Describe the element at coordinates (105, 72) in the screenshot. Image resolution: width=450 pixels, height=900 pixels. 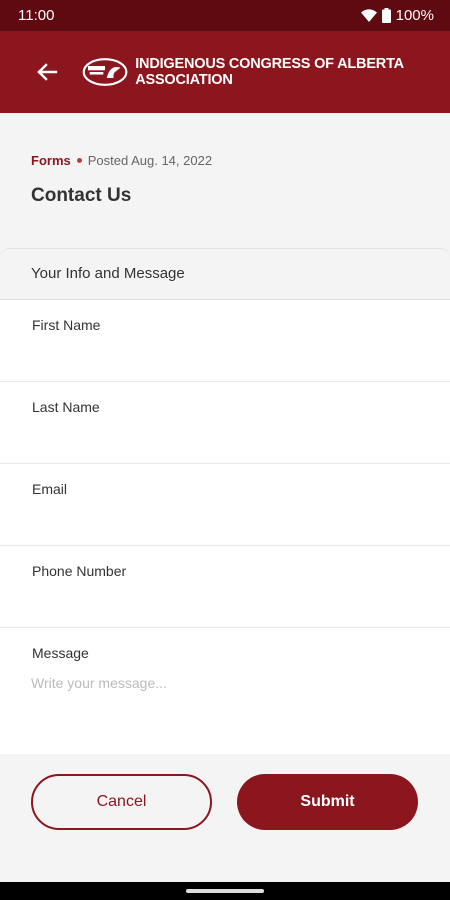
I see `logo-icon` at that location.